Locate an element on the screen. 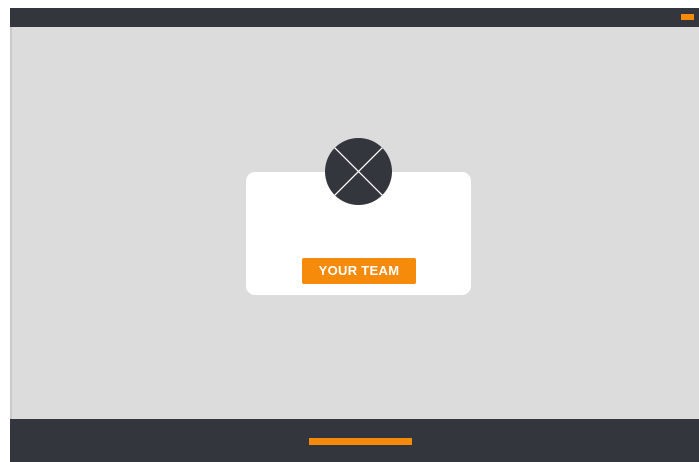 This screenshot has width=699, height=462. your-team-button: YOUR TEAM is located at coordinates (359, 271).